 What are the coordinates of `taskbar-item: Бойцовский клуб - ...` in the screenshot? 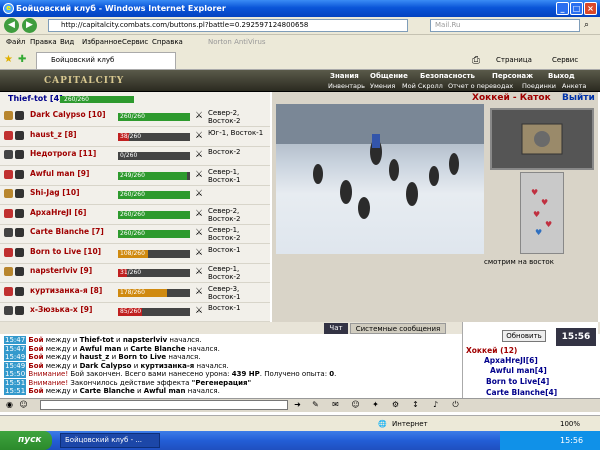 It's located at (110, 440).